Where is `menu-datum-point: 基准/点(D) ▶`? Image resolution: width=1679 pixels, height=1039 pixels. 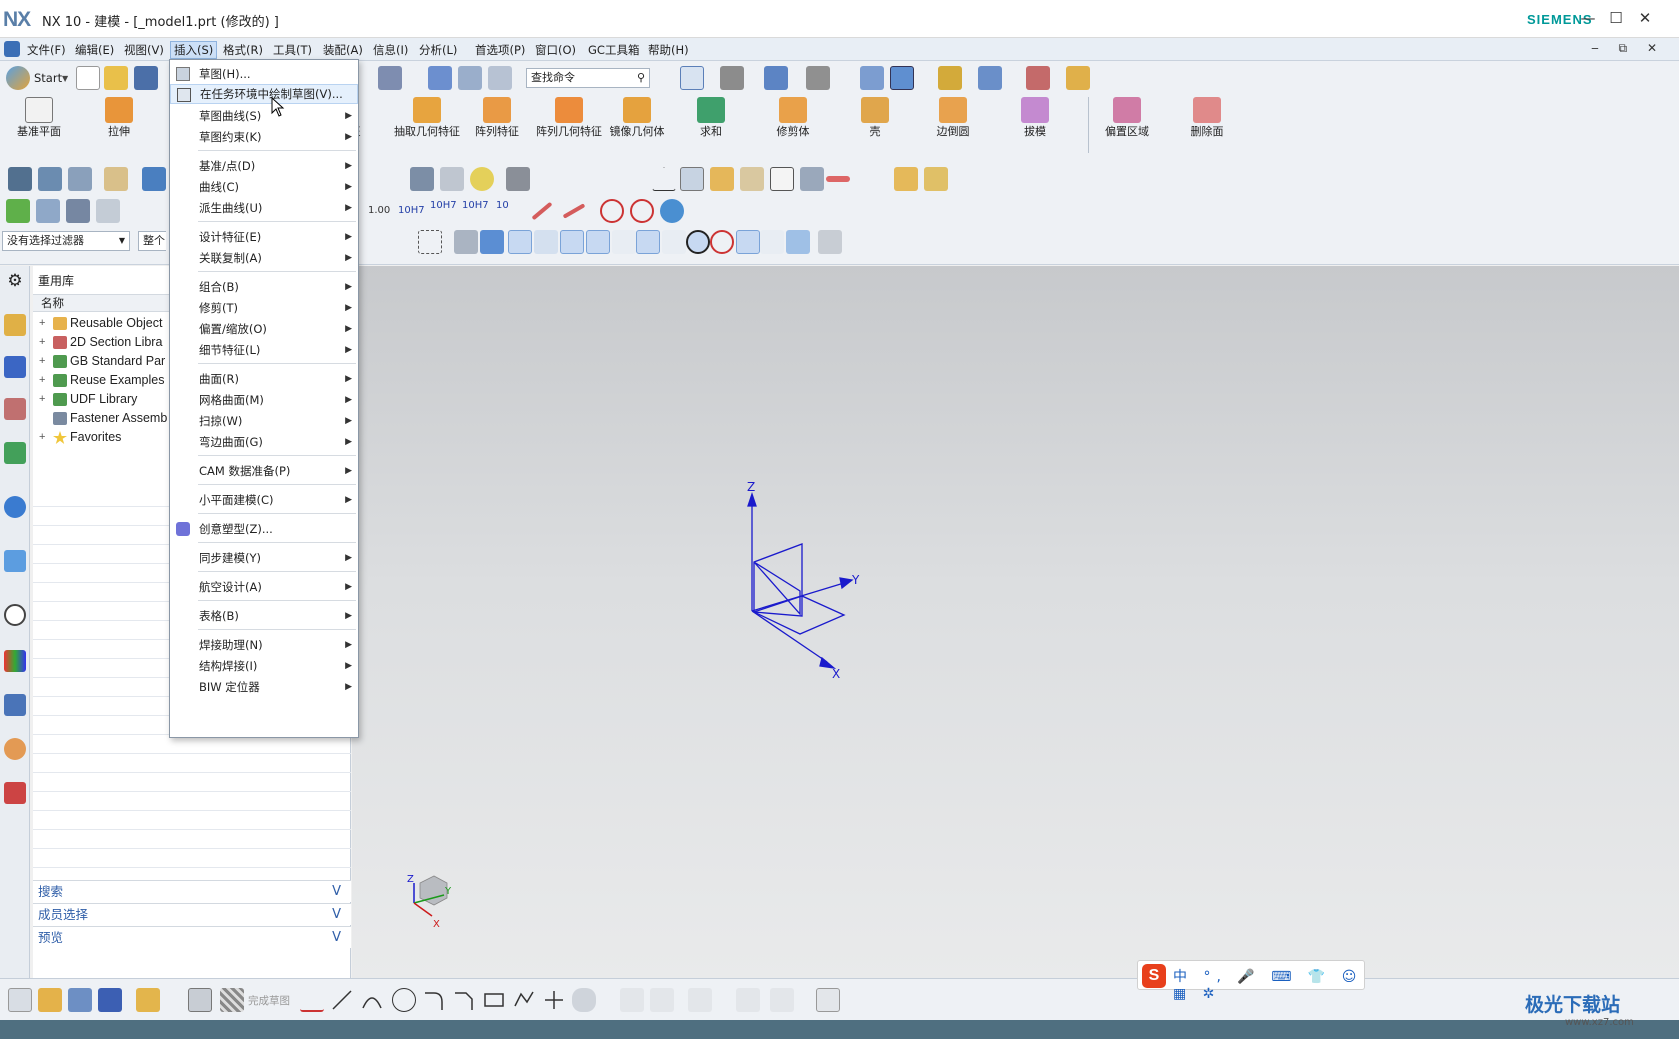 menu-datum-point: 基准/点(D) ▶ is located at coordinates (264, 166).